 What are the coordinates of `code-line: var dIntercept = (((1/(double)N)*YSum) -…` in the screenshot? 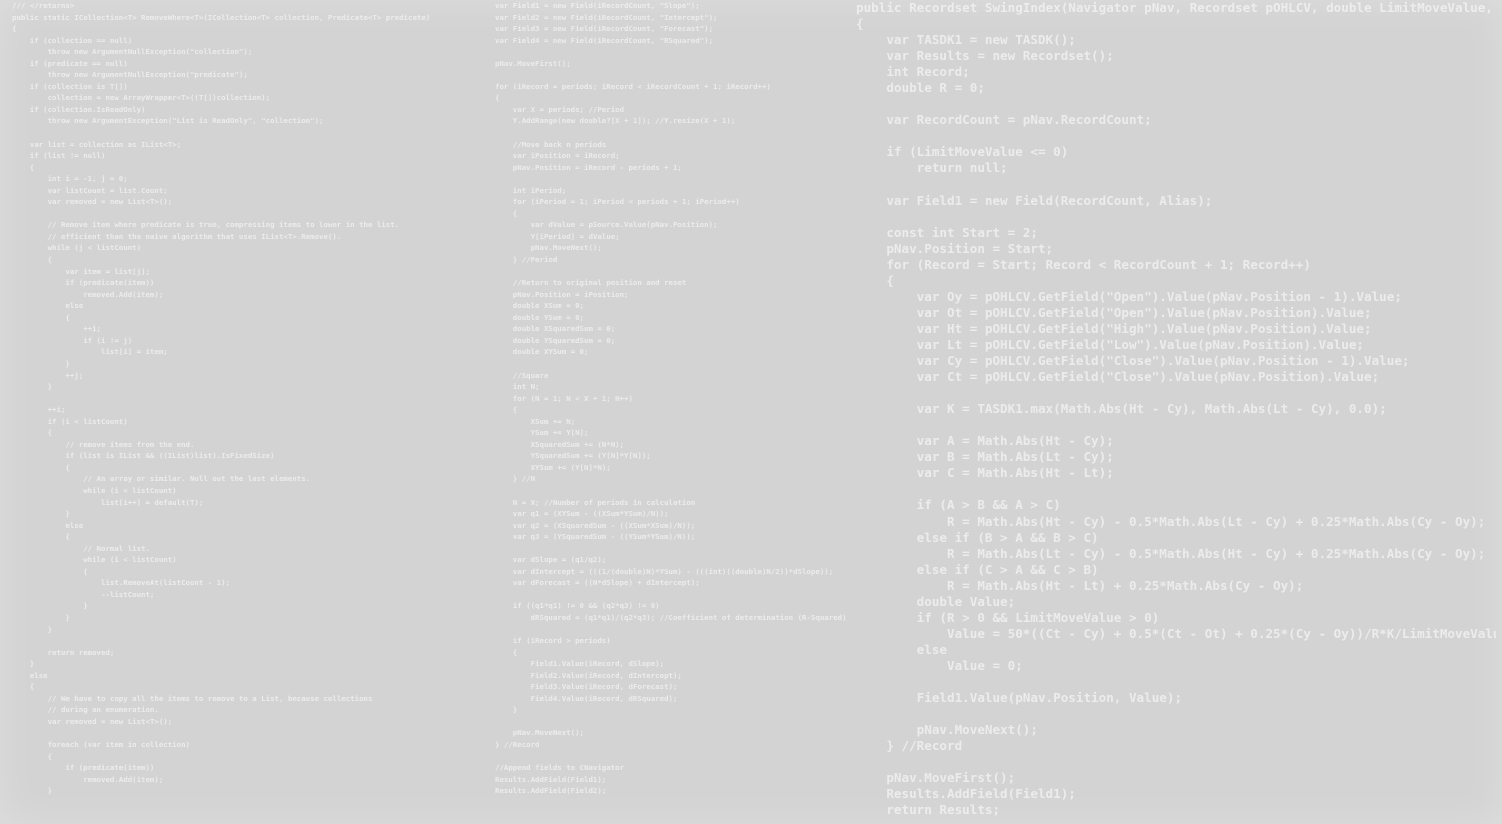 It's located at (664, 571).